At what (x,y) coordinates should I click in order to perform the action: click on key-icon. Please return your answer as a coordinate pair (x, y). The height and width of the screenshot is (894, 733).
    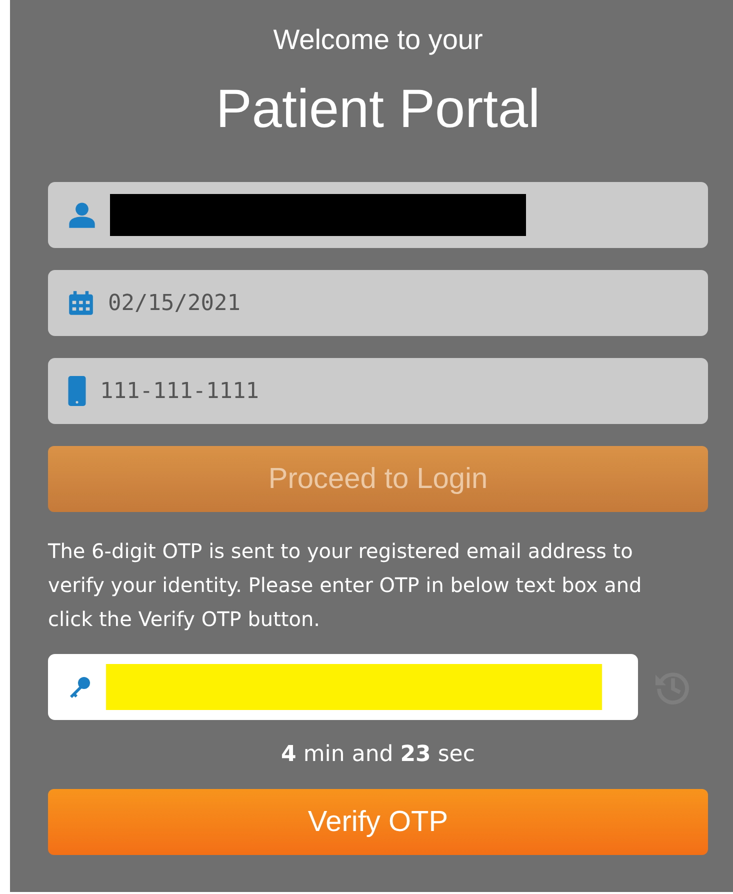
    Looking at the image, I should click on (80, 687).